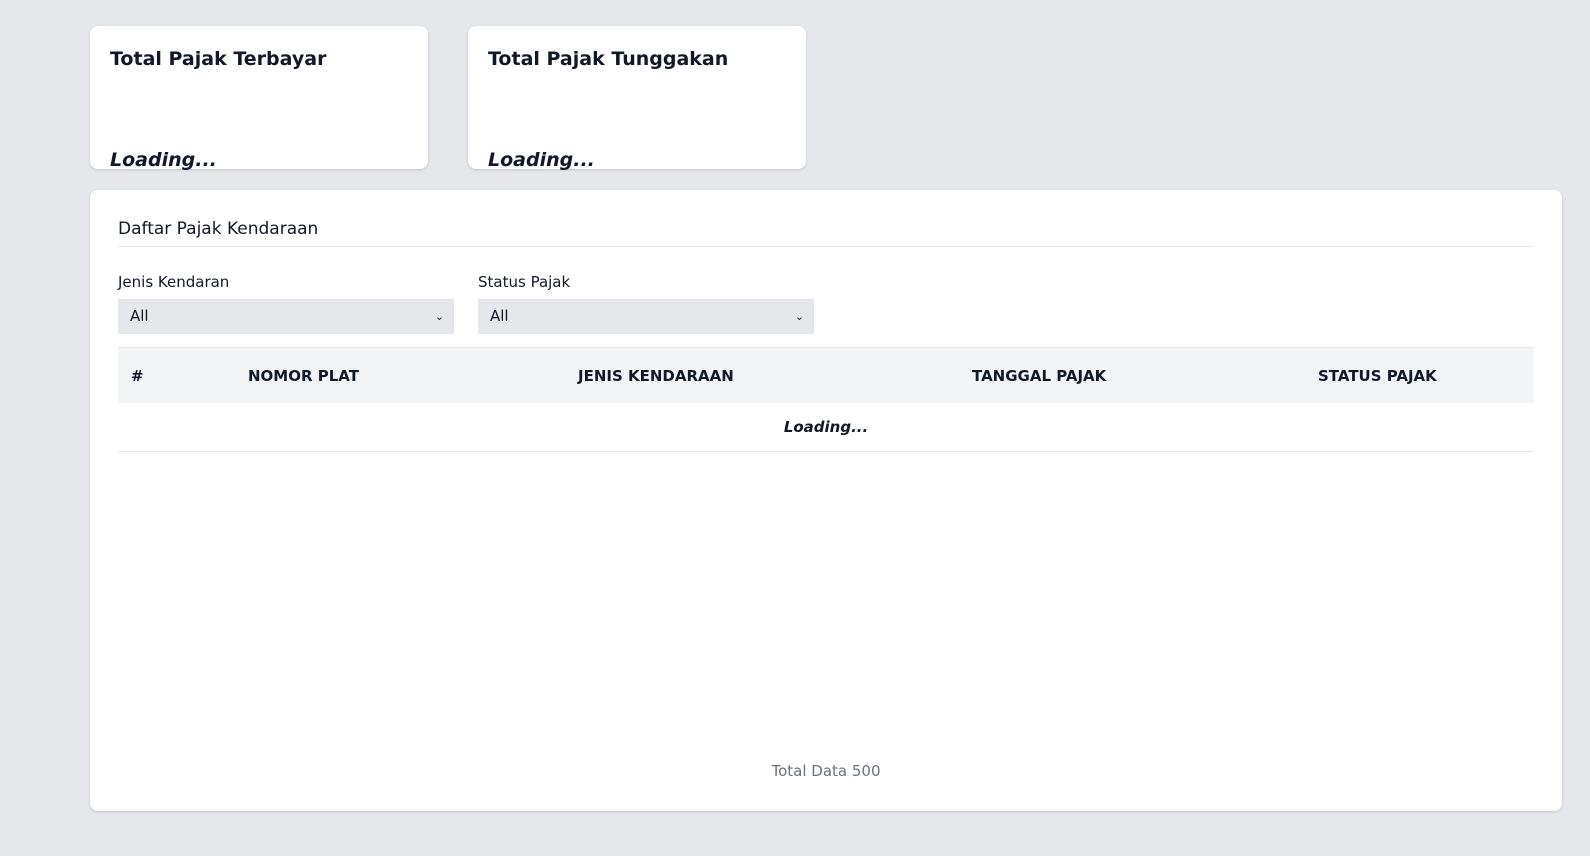  I want to click on vehicle-type-select-value: All, so click(139, 316).